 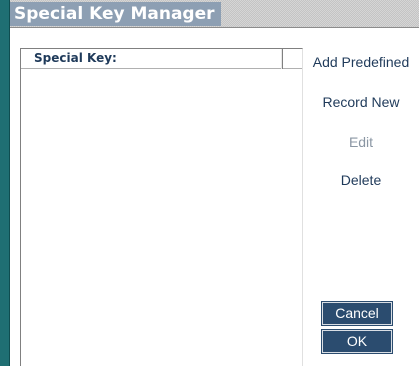 I want to click on list-header: Special Key:, so click(x=161, y=59).